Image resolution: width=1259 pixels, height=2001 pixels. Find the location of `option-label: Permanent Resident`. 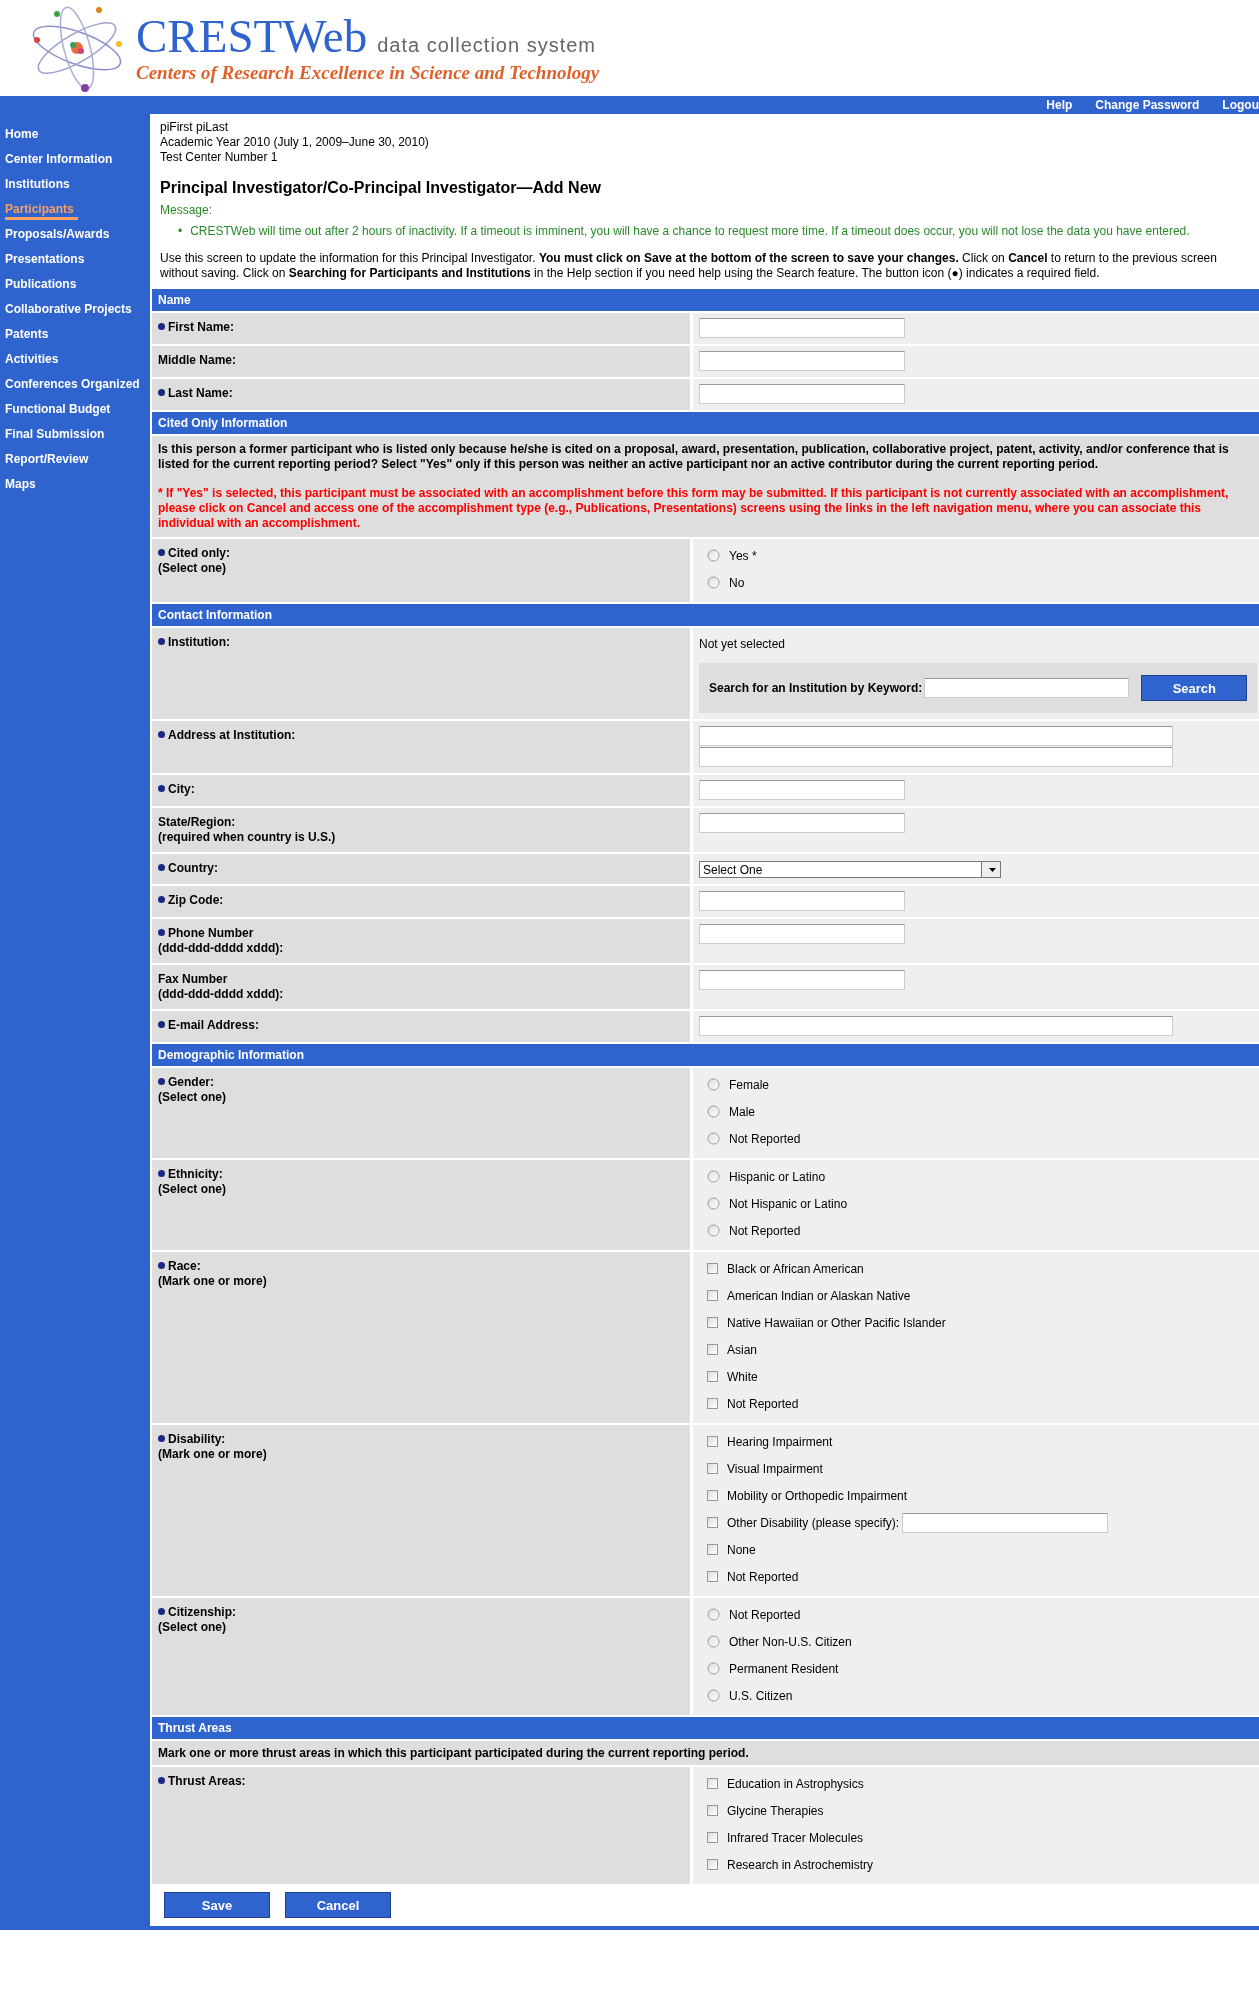

option-label: Permanent Resident is located at coordinates (784, 1668).